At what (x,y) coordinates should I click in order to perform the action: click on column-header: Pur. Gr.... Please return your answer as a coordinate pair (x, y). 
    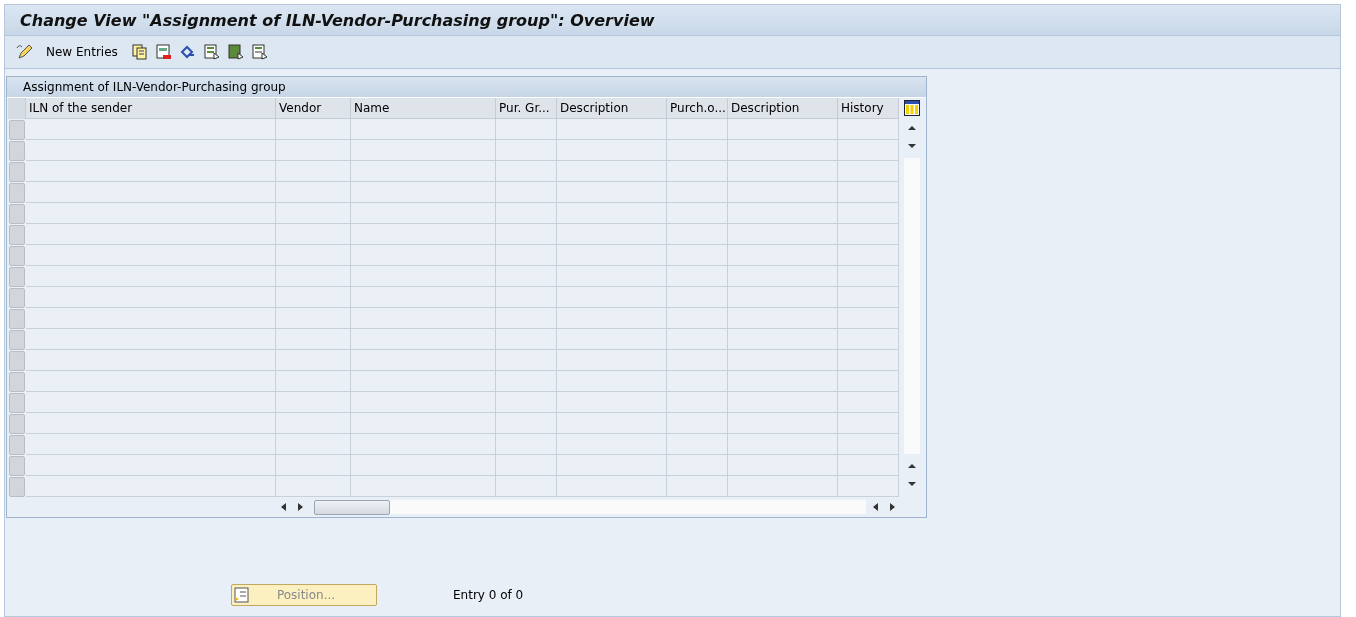
    Looking at the image, I should click on (526, 108).